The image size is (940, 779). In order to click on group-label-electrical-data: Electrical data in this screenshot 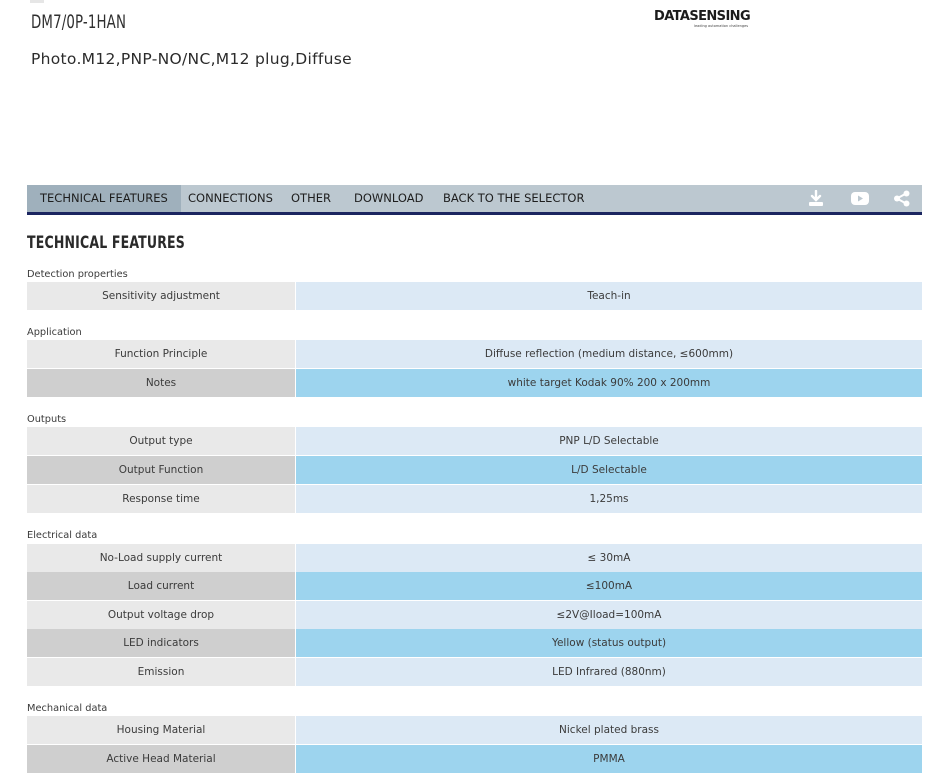, I will do `click(62, 535)`.